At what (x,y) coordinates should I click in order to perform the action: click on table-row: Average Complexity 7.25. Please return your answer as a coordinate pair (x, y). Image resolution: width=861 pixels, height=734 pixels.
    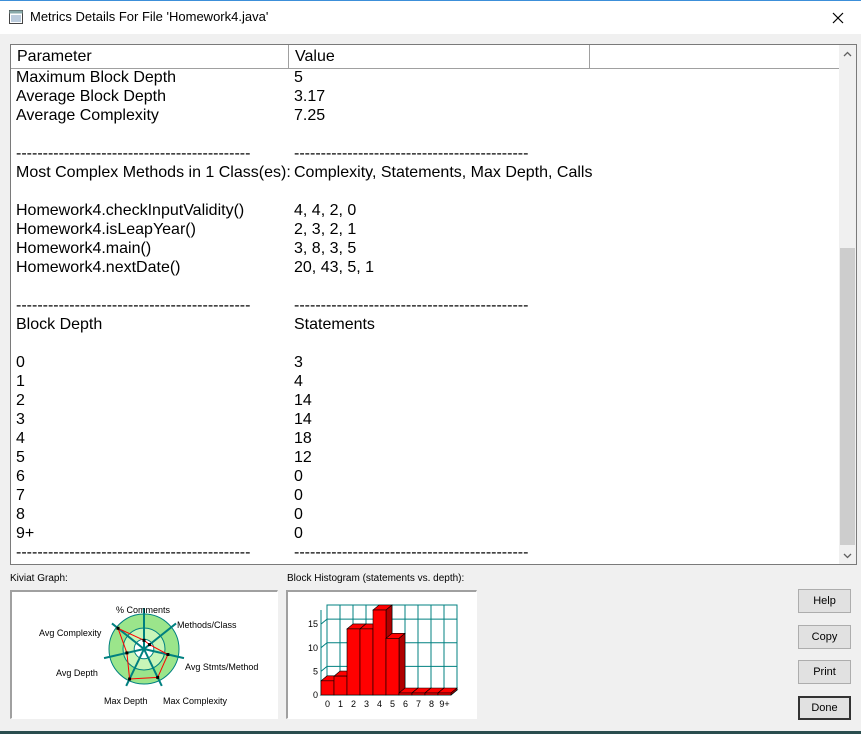
    Looking at the image, I should click on (425, 116).